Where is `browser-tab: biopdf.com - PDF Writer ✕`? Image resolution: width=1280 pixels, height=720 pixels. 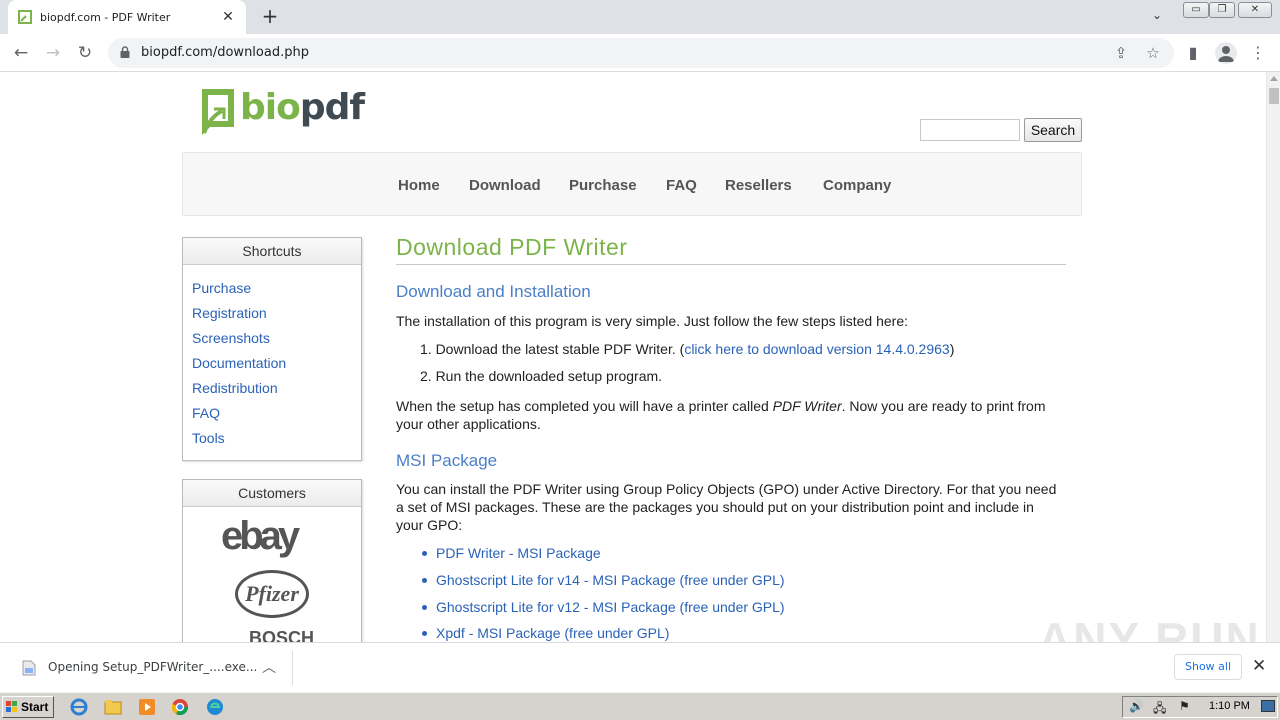 browser-tab: biopdf.com - PDF Writer ✕ is located at coordinates (127, 17).